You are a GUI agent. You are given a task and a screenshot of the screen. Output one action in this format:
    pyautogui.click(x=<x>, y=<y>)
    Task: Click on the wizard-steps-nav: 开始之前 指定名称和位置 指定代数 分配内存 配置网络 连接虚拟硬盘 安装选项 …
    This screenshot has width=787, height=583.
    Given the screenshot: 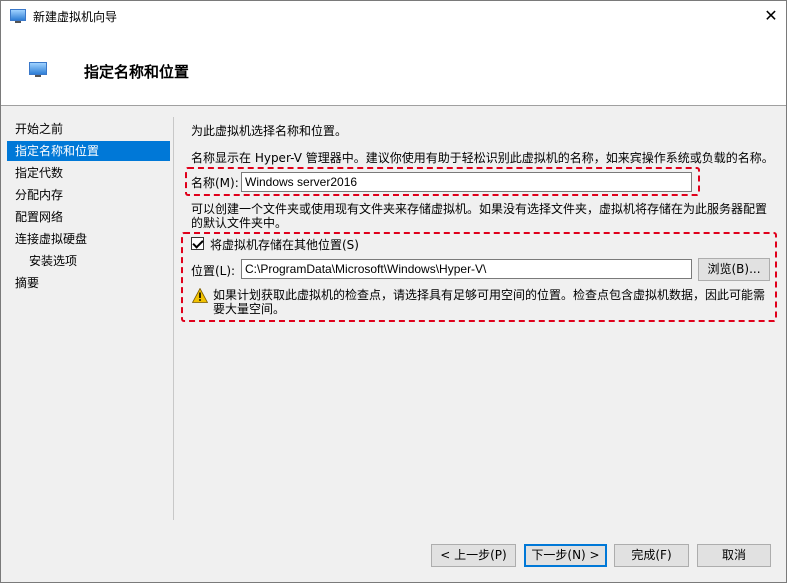 What is the action you would take?
    pyautogui.click(x=86, y=317)
    